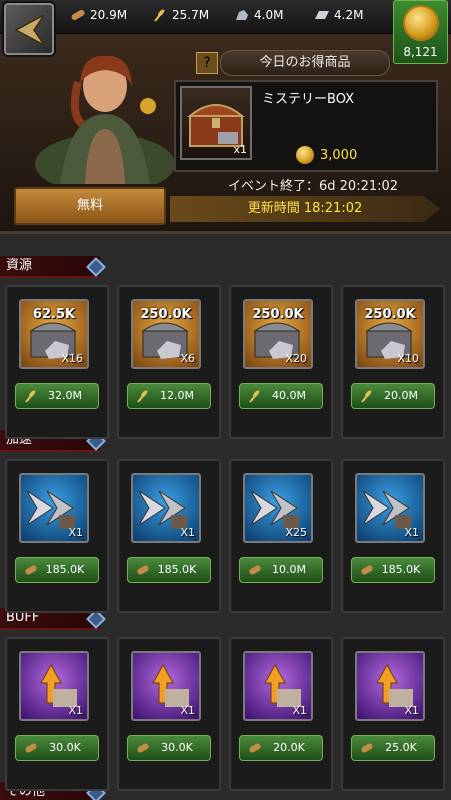  I want to click on buy-button: 20.0K, so click(281, 748).